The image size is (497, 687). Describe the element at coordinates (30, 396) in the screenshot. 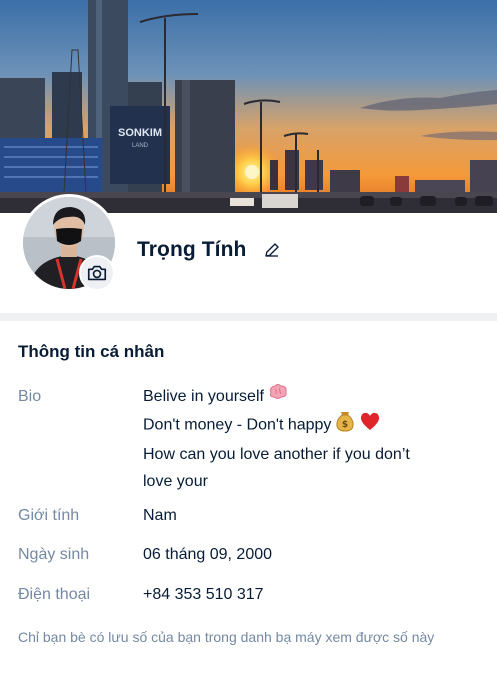

I see `bio-label: Bio` at that location.